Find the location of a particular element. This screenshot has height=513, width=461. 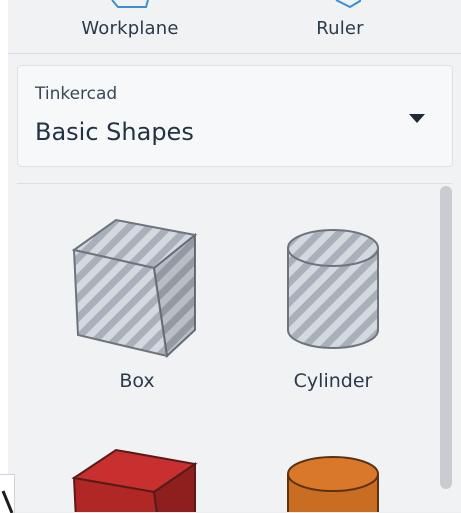

cylinder-orange-icon is located at coordinates (333, 484).